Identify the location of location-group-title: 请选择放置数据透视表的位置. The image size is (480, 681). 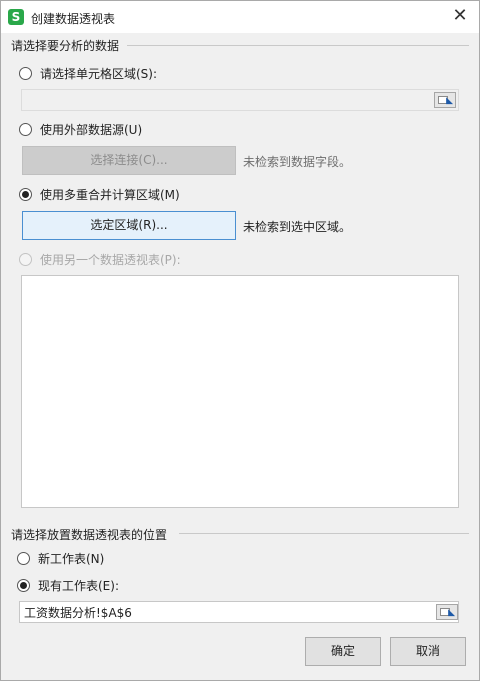
(89, 535).